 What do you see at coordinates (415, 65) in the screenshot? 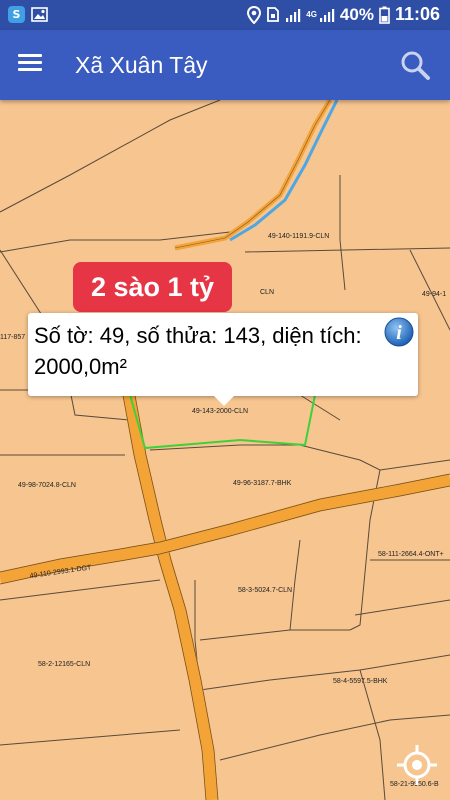
I see `search-icon` at bounding box center [415, 65].